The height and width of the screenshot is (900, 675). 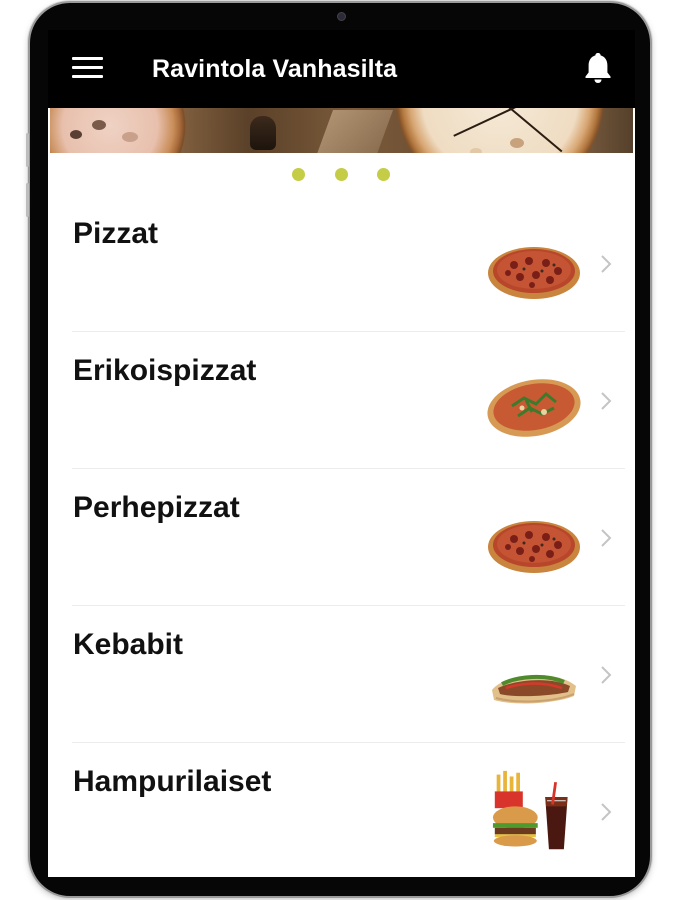 What do you see at coordinates (341, 263) in the screenshot?
I see `category-item-pizzat: Pizzat` at bounding box center [341, 263].